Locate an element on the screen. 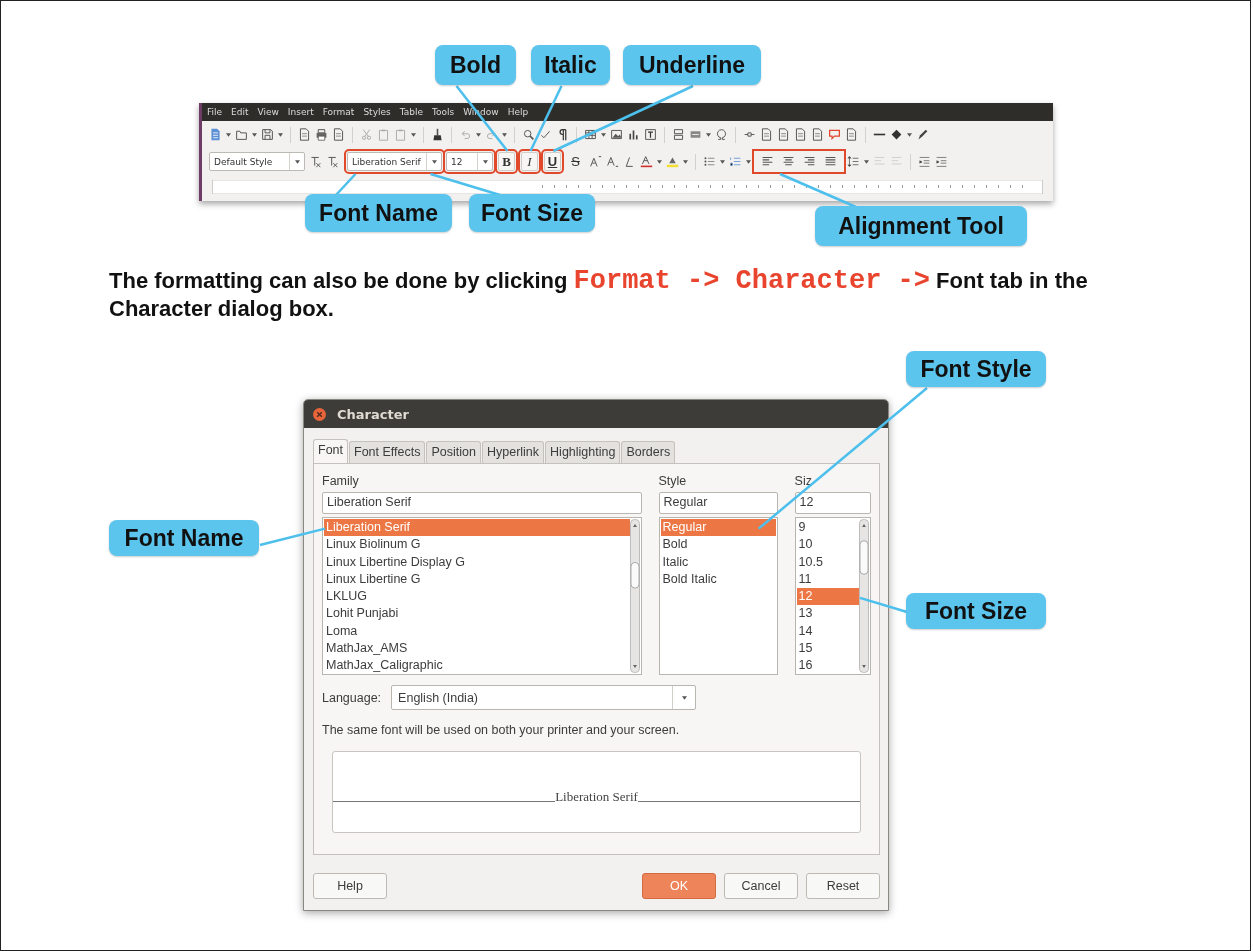 This screenshot has height=951, width=1253. menu-item: View is located at coordinates (268, 112).